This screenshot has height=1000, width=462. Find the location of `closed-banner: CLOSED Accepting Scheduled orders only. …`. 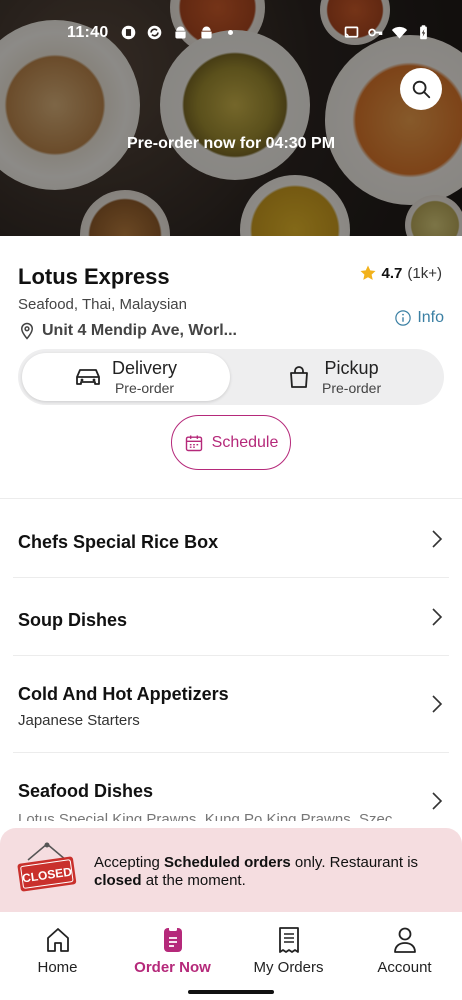

closed-banner: CLOSED Accepting Scheduled orders only. … is located at coordinates (231, 870).